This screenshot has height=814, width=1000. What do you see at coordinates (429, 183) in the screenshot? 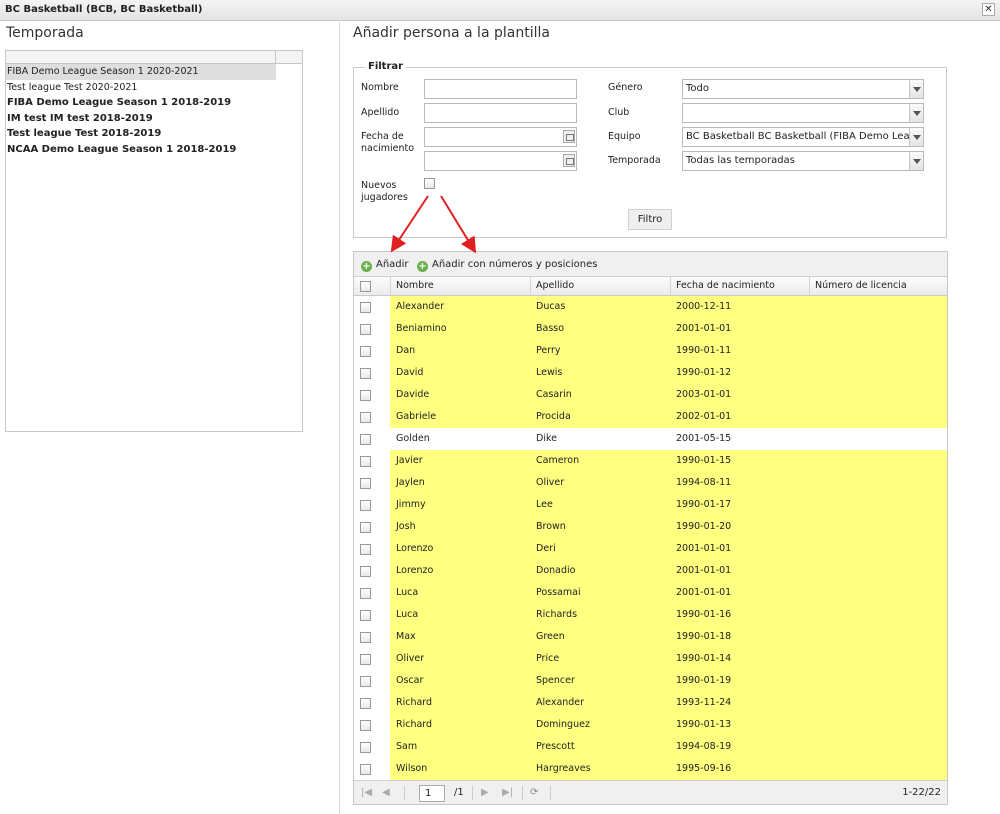
I see `nuevos-checkbox` at bounding box center [429, 183].